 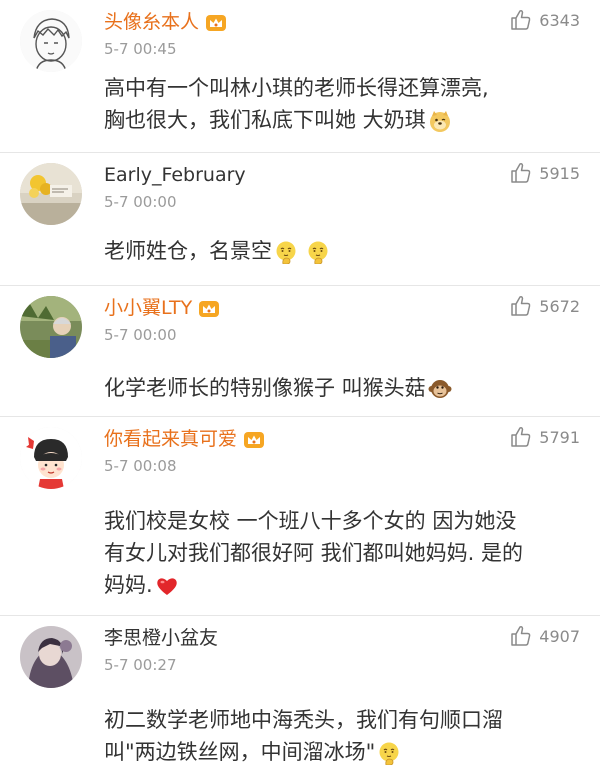 I want to click on username: Early_February, so click(x=175, y=175).